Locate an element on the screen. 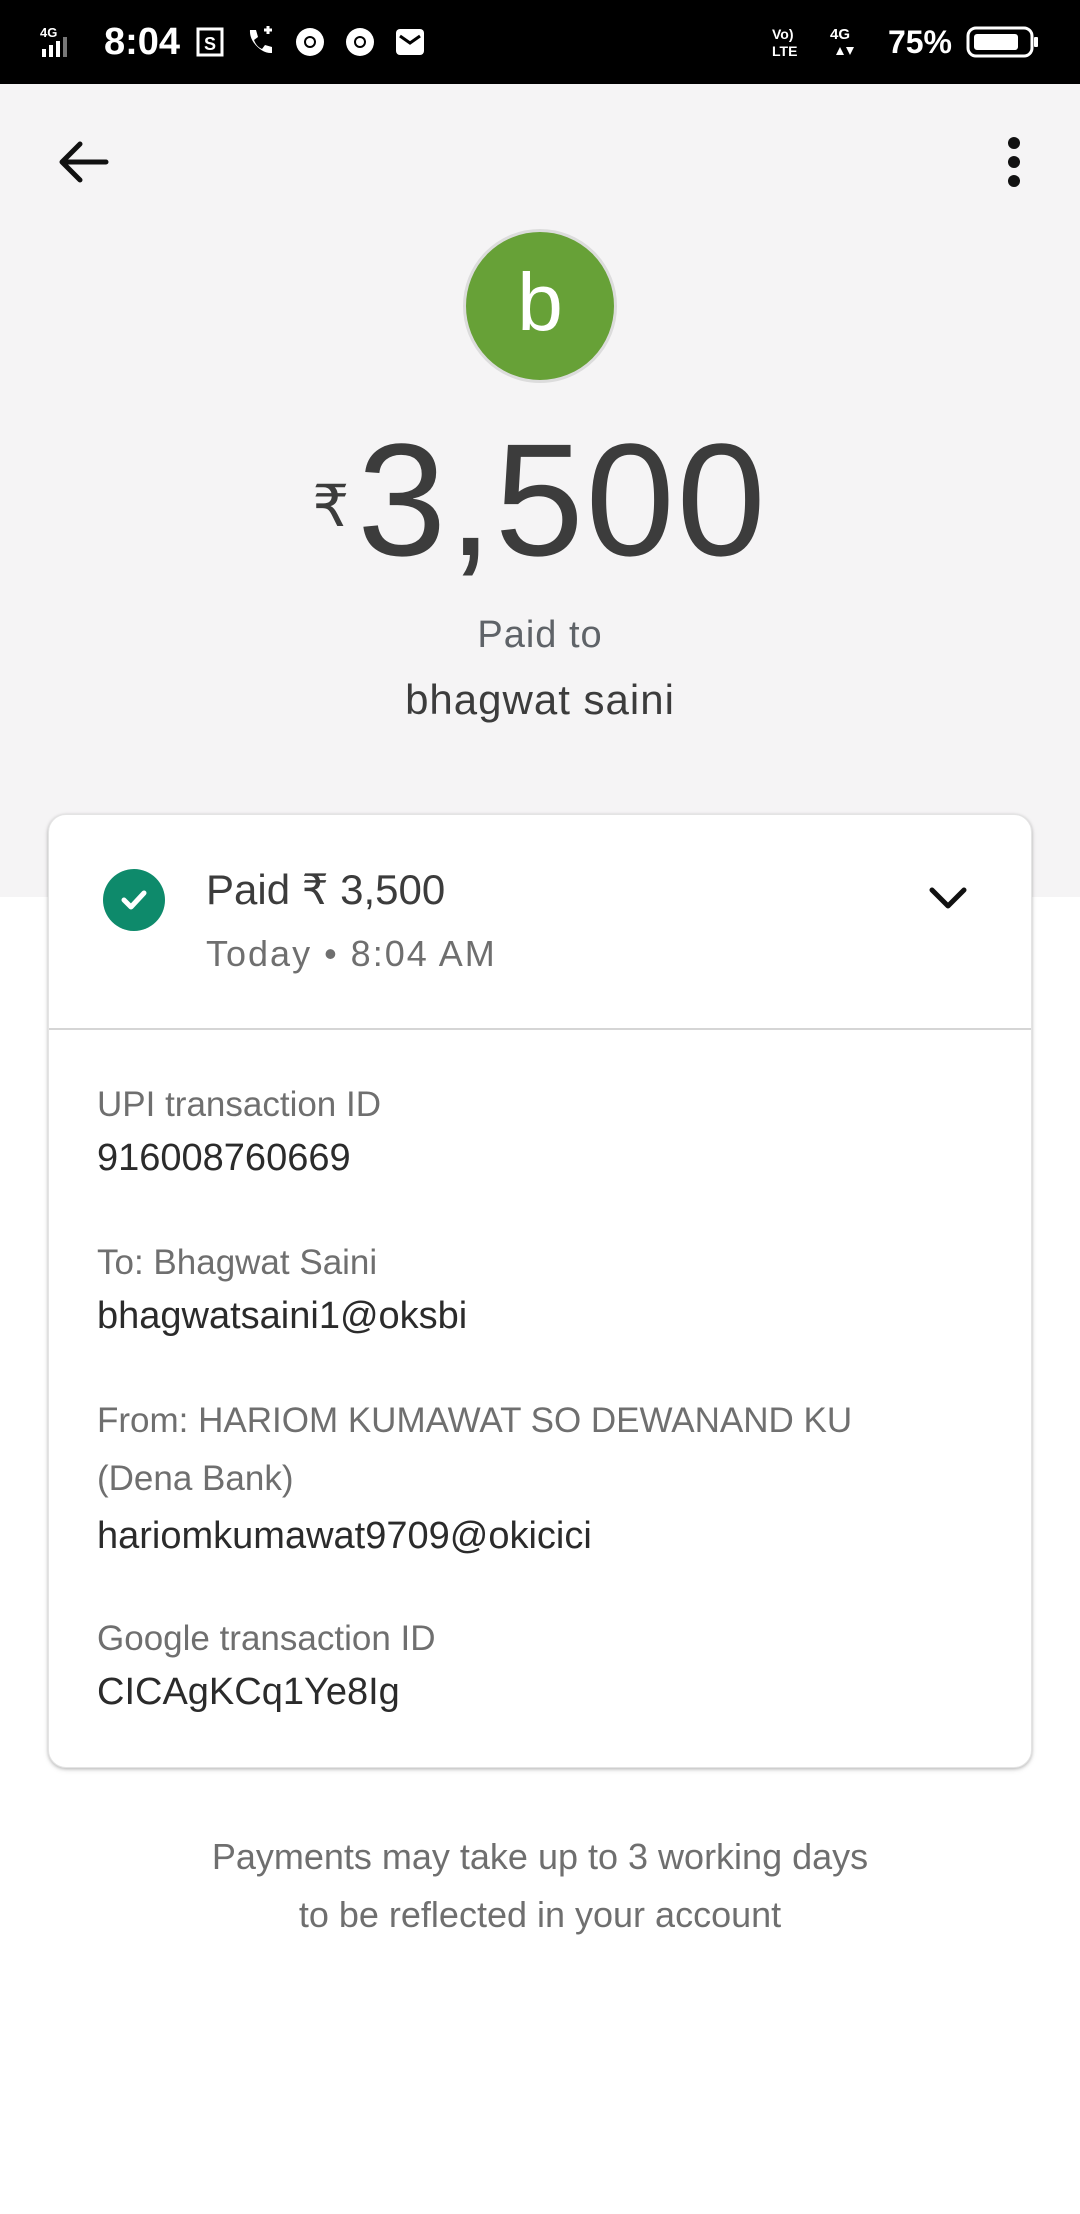 This screenshot has height=2214, width=1080. google-transaction-id-value: CICAgKCq1Ye8Ig is located at coordinates (248, 1692).